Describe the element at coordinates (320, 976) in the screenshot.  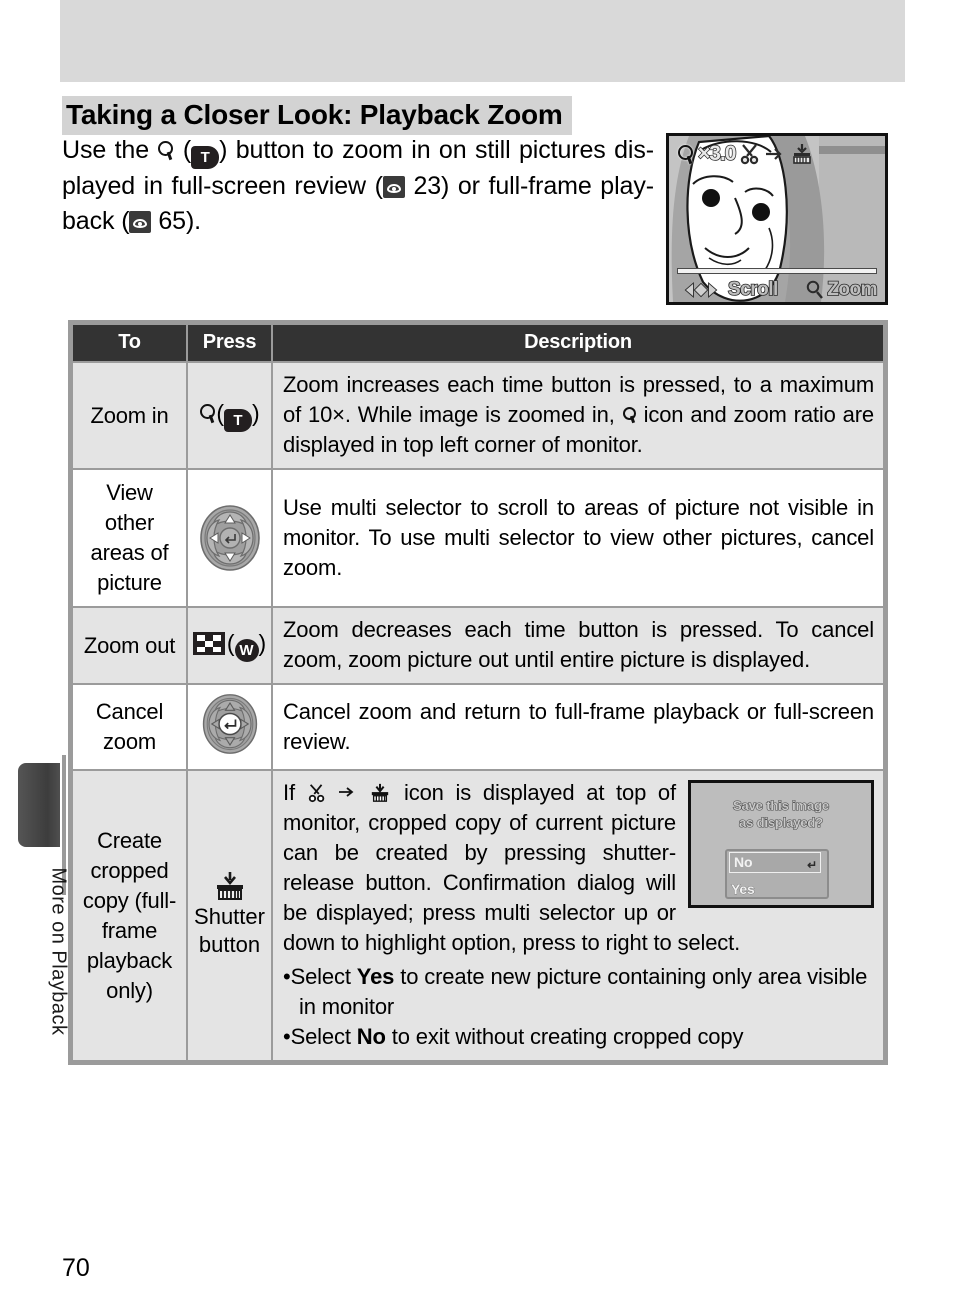
I see `bullet-yes-a: Select` at that location.